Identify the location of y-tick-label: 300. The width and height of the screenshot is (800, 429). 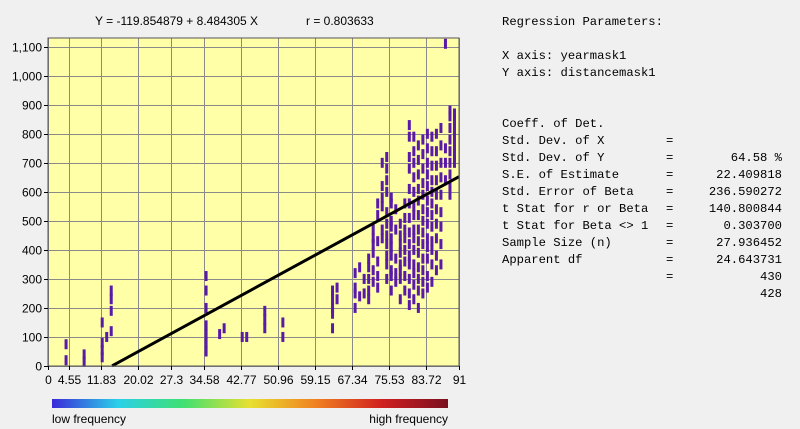
(32, 280).